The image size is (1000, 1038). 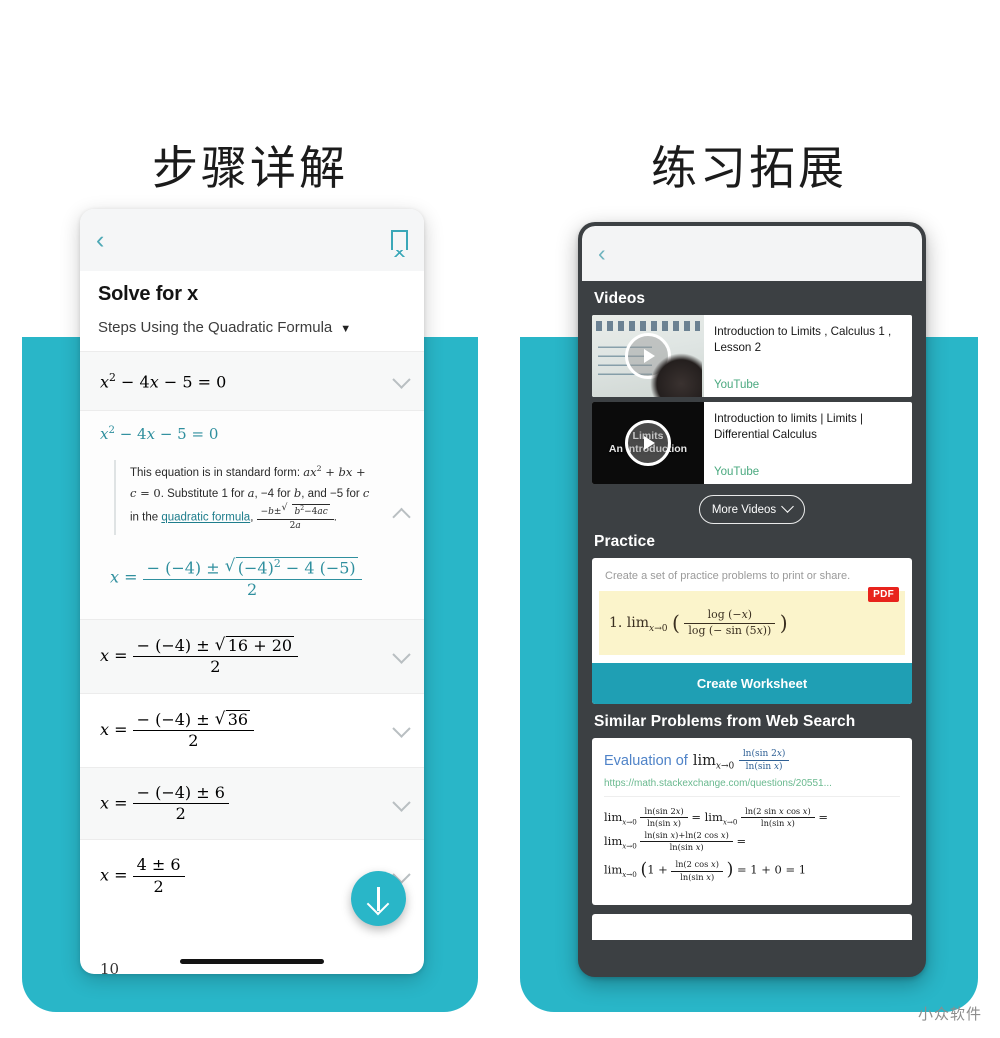 What do you see at coordinates (698, 622) in the screenshot?
I see `practice-problem-expression: 1. limx→0 ( log (−x) log (− sin (5x)) )` at bounding box center [698, 622].